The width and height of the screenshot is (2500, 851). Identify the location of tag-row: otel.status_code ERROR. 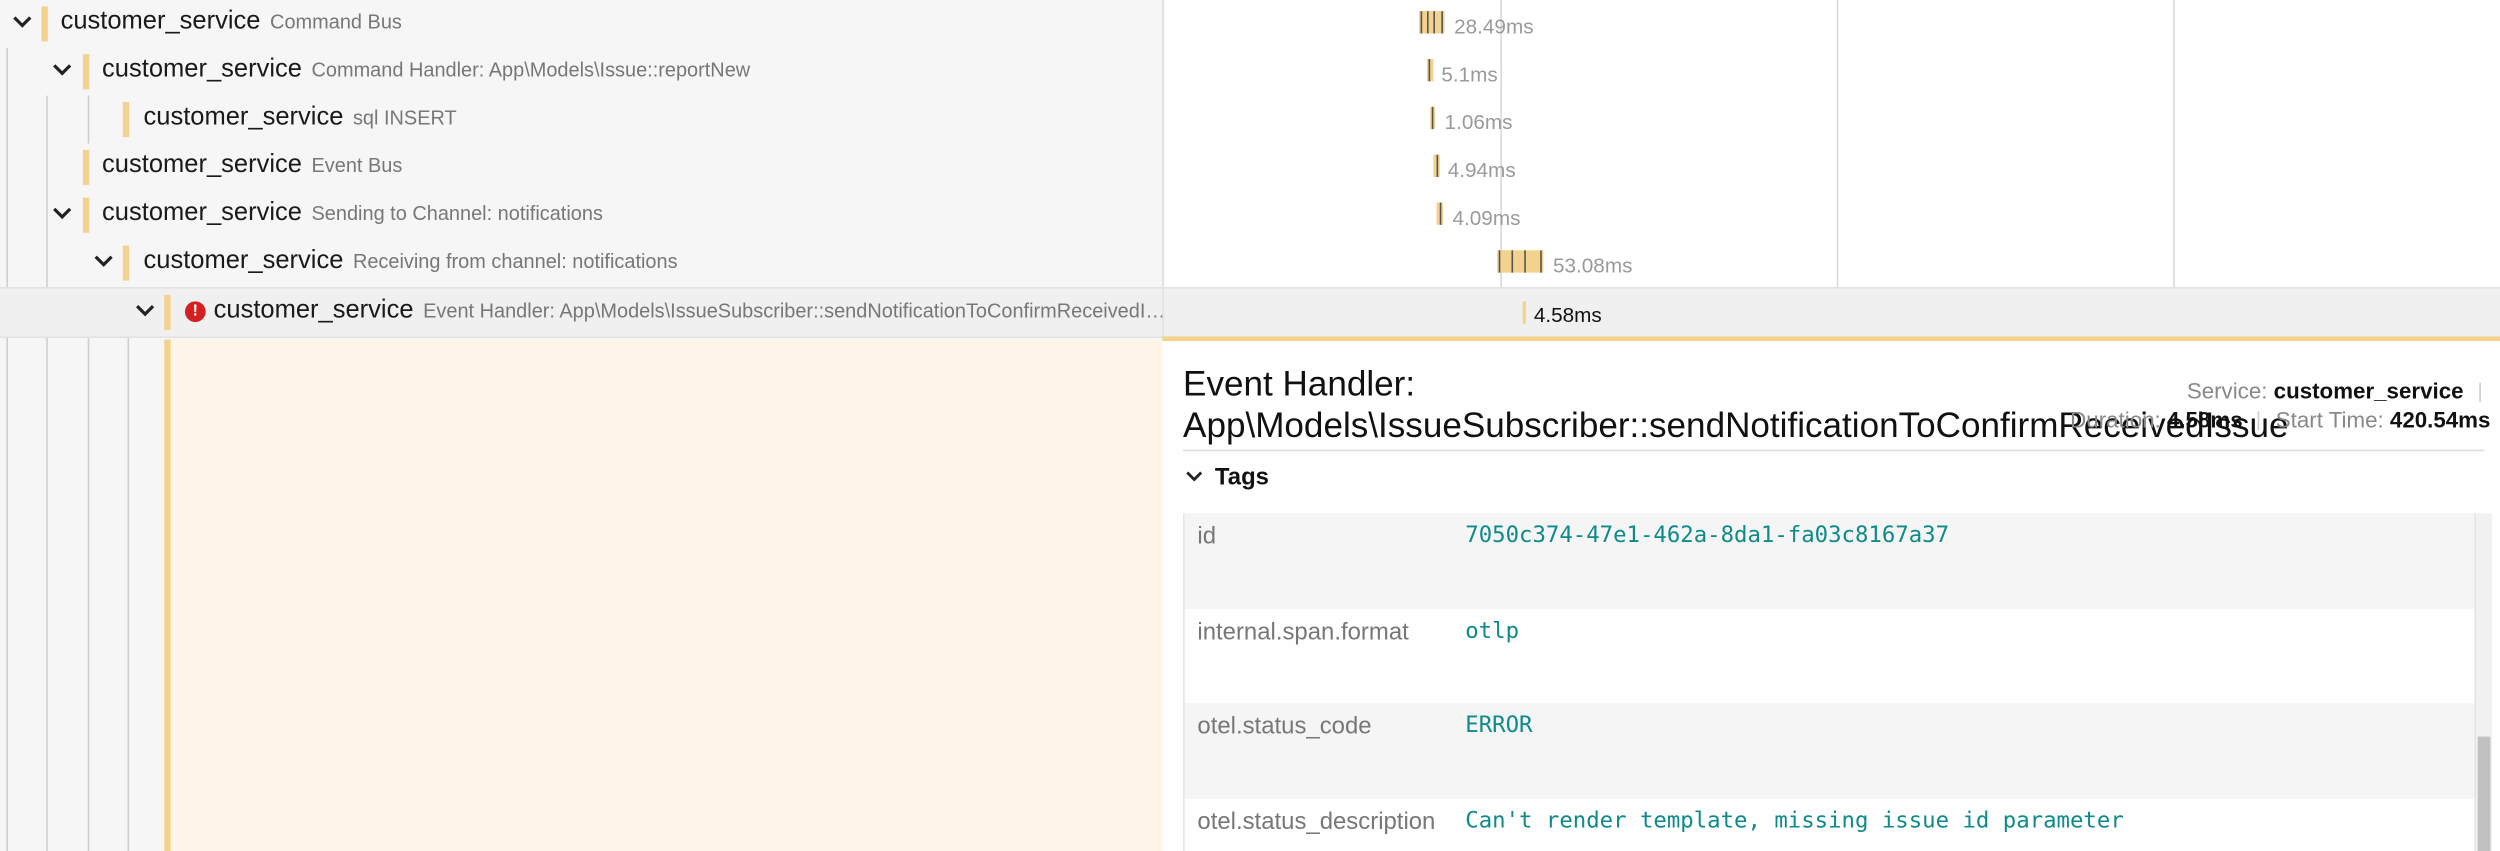
(1829, 750).